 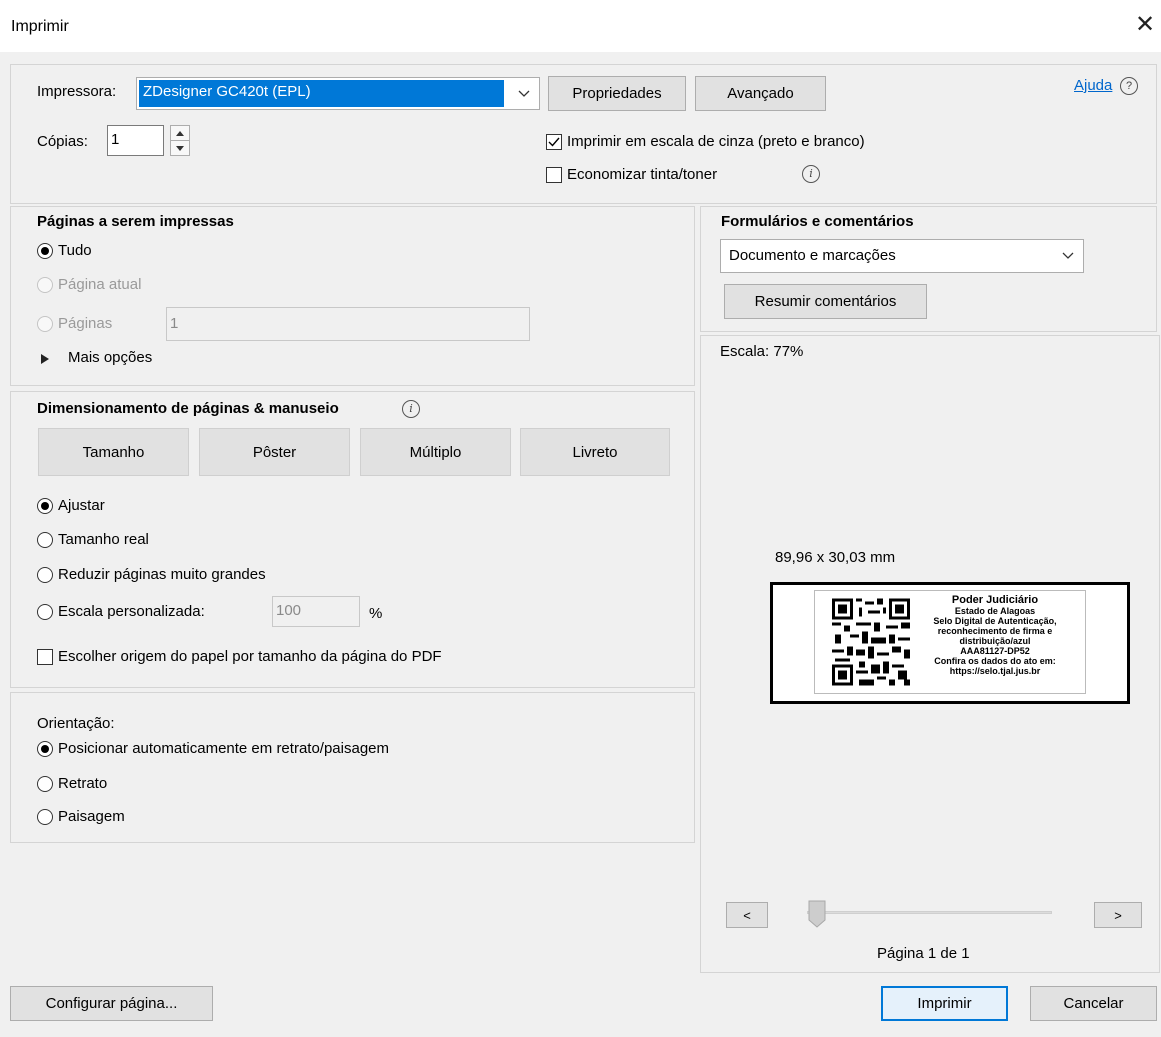 What do you see at coordinates (1145, 25) in the screenshot?
I see `close-icon: ✕` at bounding box center [1145, 25].